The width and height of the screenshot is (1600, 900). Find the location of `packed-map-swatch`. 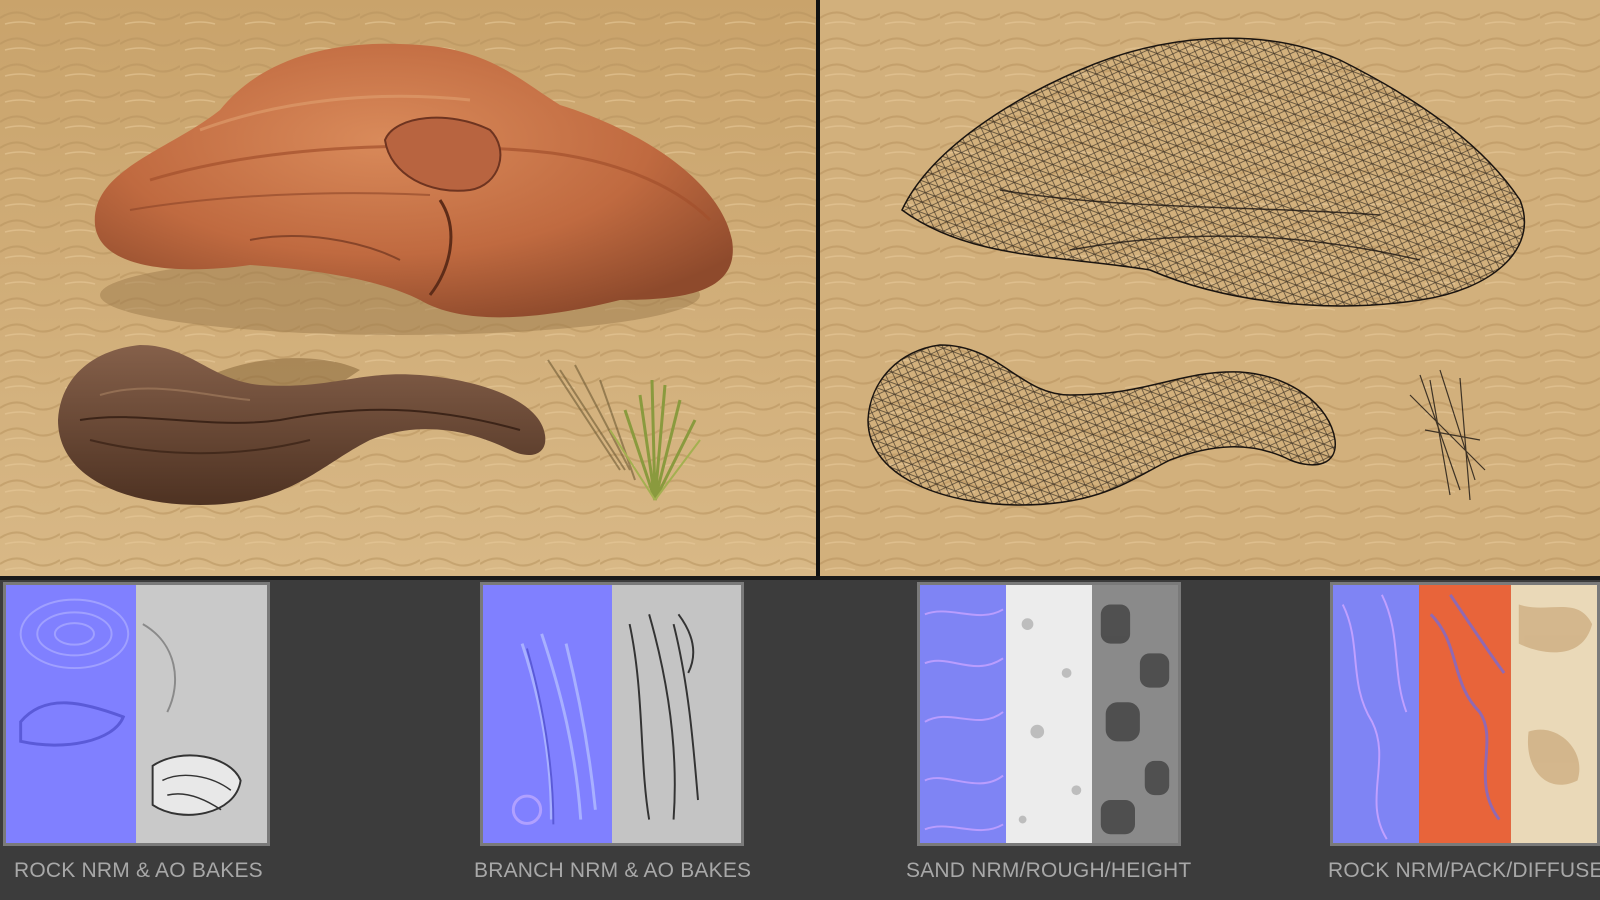

packed-map-swatch is located at coordinates (1465, 714).